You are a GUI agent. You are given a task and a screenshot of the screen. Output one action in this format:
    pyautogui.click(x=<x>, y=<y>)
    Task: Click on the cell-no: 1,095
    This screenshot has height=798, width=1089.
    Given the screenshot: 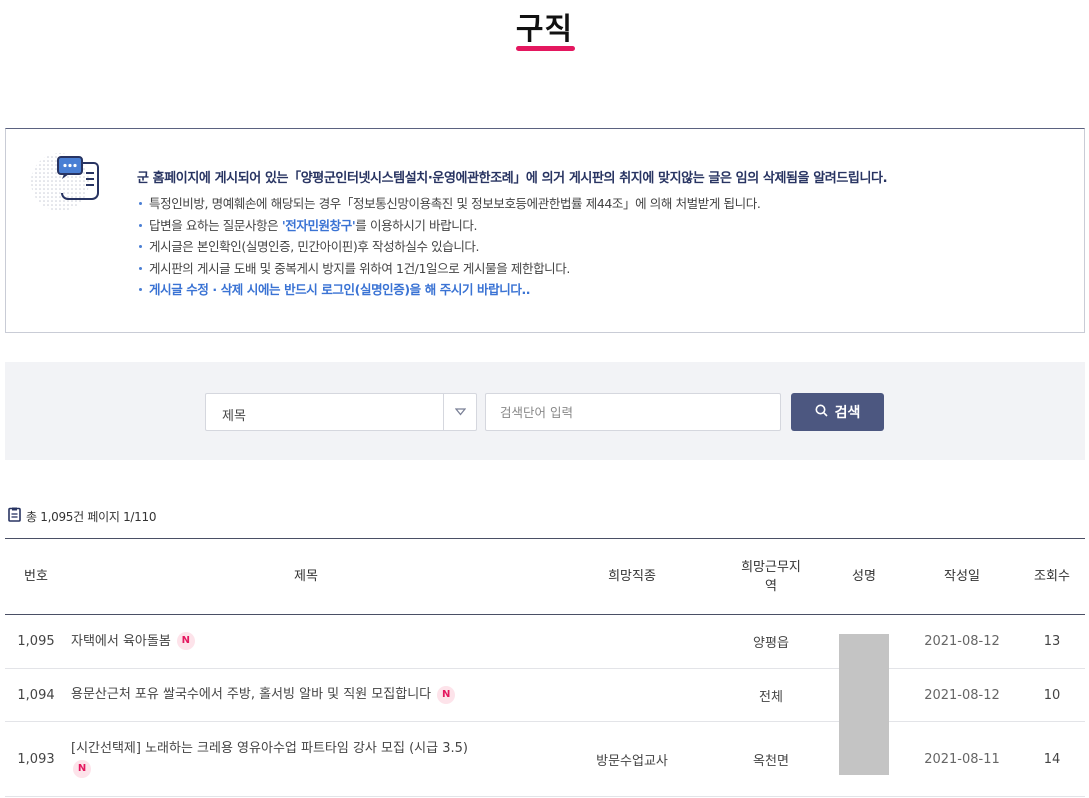 What is the action you would take?
    pyautogui.click(x=36, y=641)
    